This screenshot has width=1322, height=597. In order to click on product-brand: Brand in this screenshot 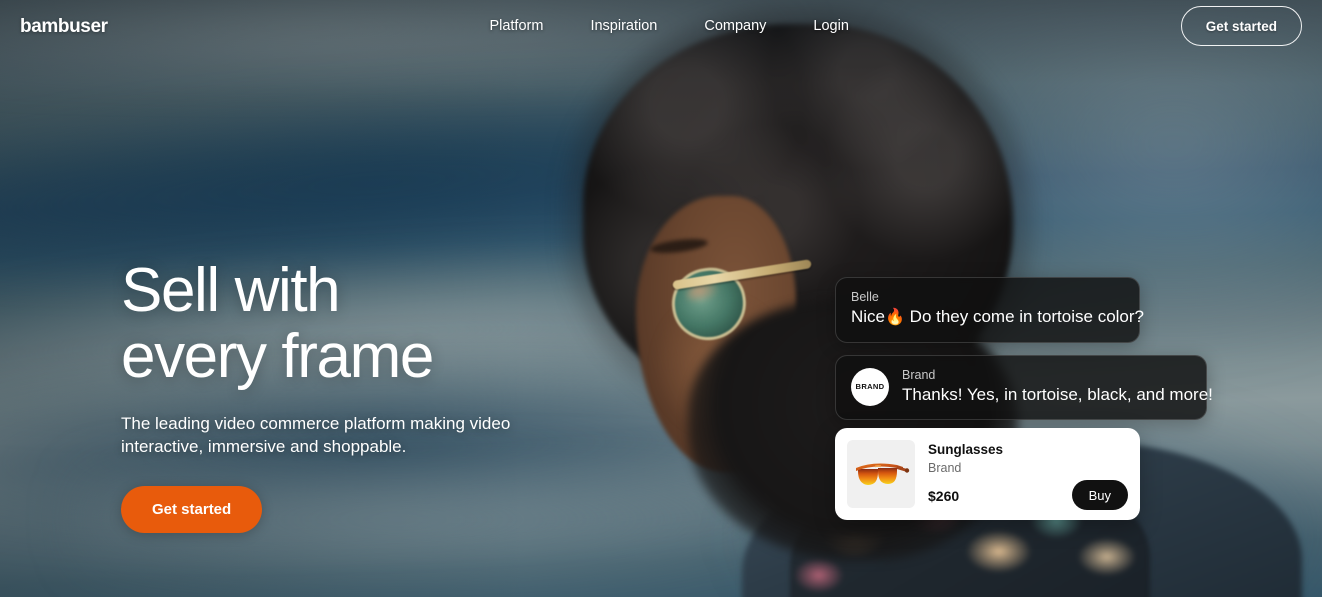, I will do `click(945, 468)`.